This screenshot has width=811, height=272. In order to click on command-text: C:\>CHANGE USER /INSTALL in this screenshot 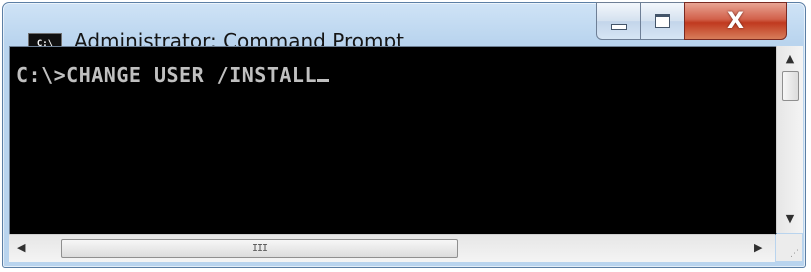, I will do `click(166, 75)`.